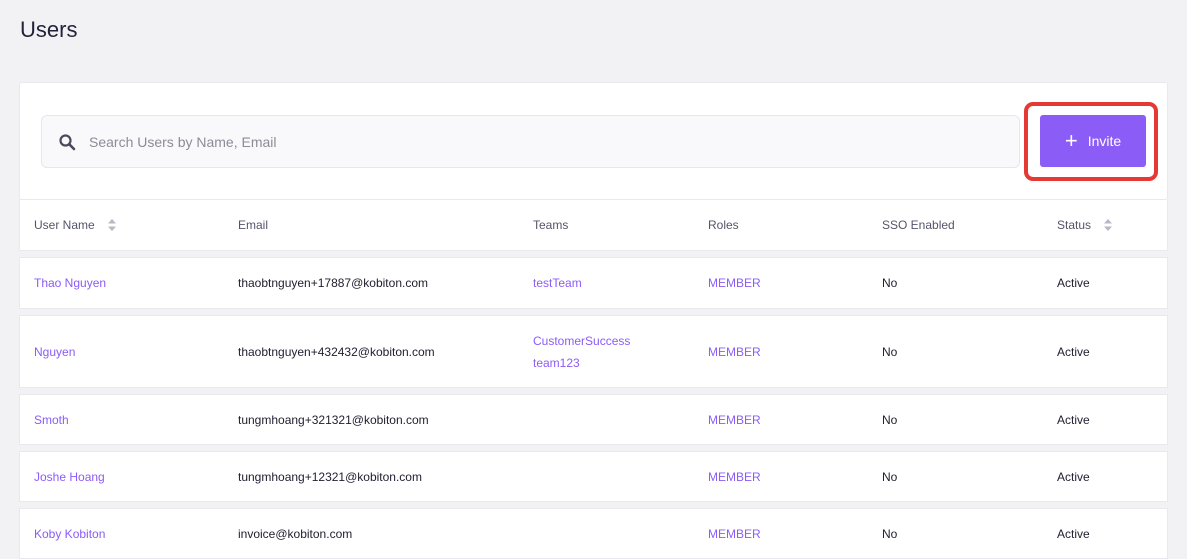 The image size is (1187, 559). I want to click on header-status-label: Status, so click(1074, 225).